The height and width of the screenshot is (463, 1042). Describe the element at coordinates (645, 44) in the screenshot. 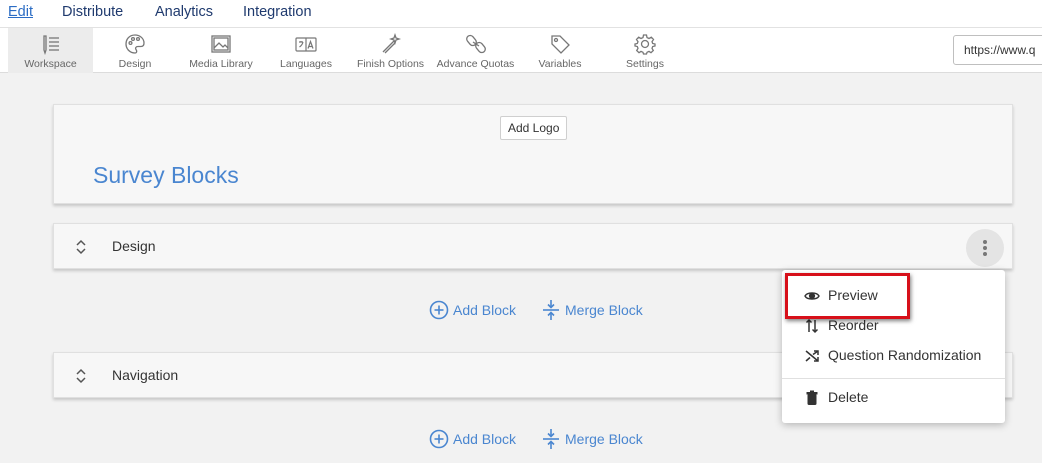

I see `gear-icon` at that location.